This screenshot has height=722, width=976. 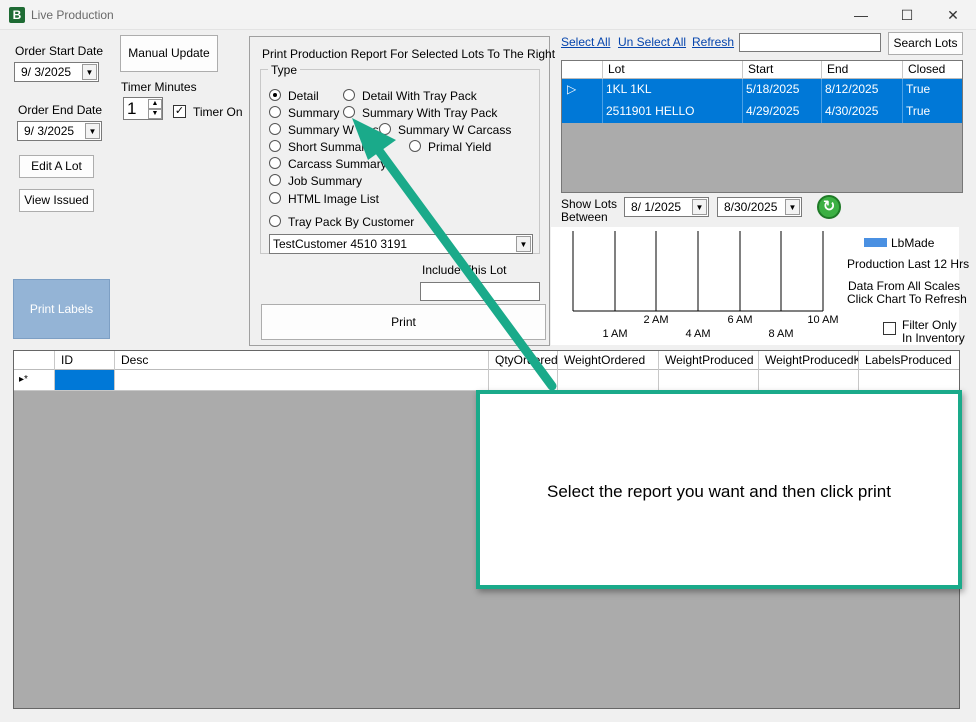 I want to click on radio-summary-tray, so click(x=349, y=112).